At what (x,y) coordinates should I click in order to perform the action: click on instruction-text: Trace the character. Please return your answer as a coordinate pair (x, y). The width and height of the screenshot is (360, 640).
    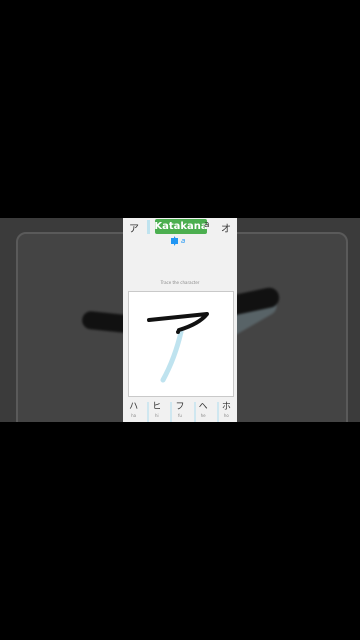
    Looking at the image, I should click on (180, 282).